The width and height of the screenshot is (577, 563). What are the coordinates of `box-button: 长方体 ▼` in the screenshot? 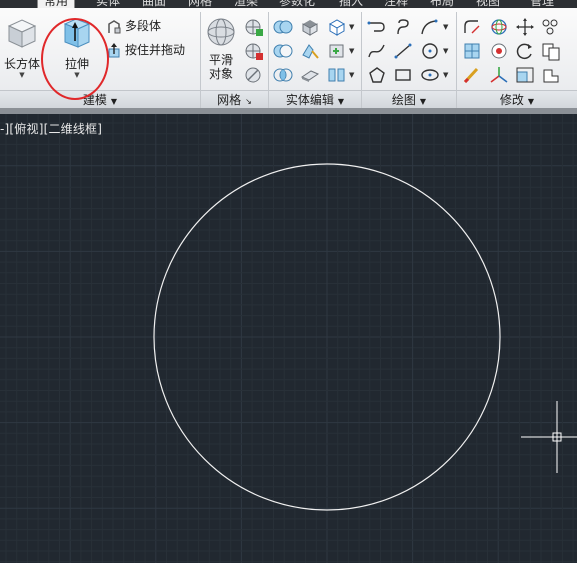 It's located at (22, 47).